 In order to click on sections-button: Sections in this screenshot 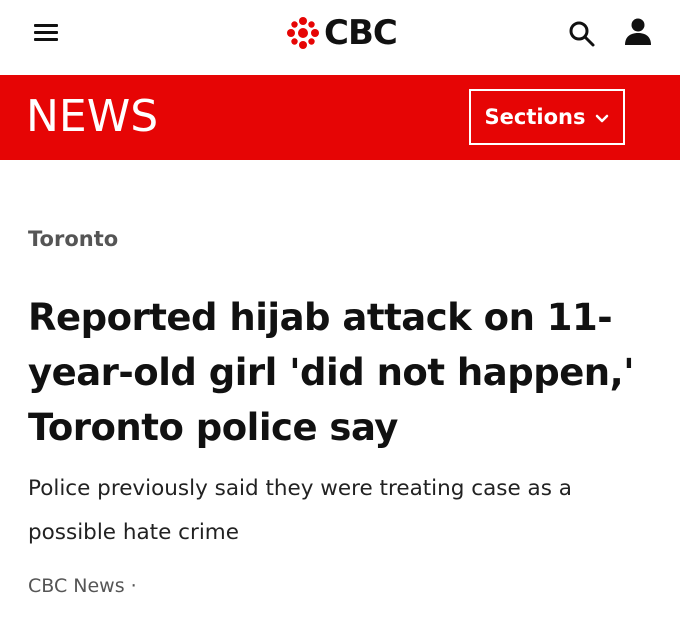, I will do `click(547, 117)`.